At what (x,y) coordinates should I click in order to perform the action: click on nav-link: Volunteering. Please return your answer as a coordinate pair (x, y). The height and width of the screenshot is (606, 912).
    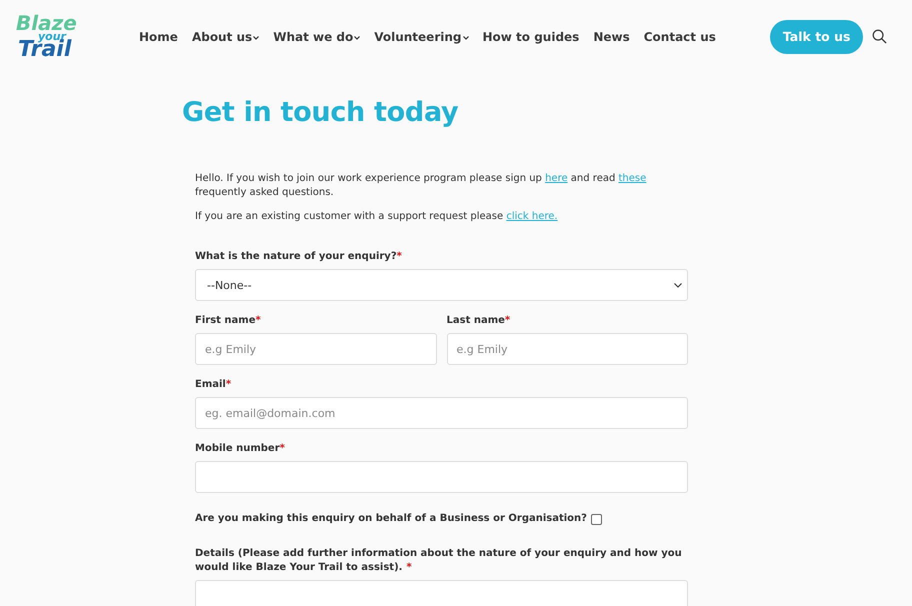
    Looking at the image, I should click on (421, 37).